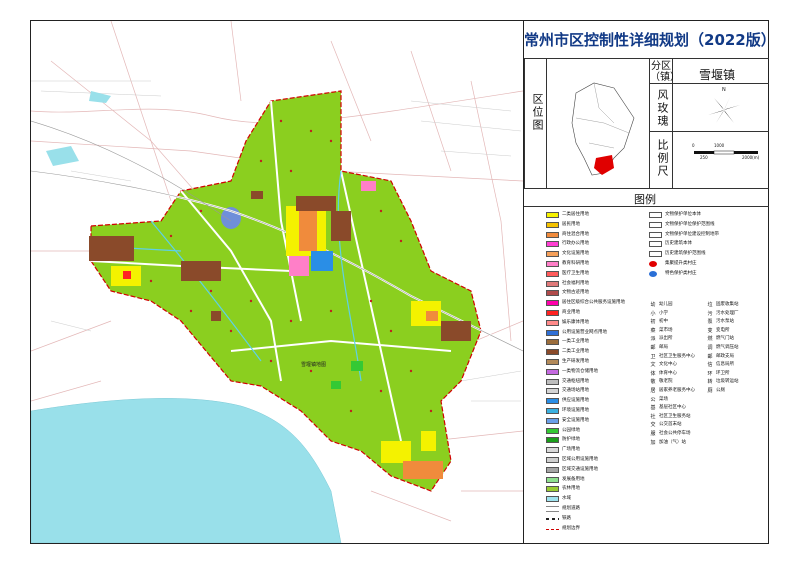  I want to click on legend-label: 生产研发用地, so click(575, 361).